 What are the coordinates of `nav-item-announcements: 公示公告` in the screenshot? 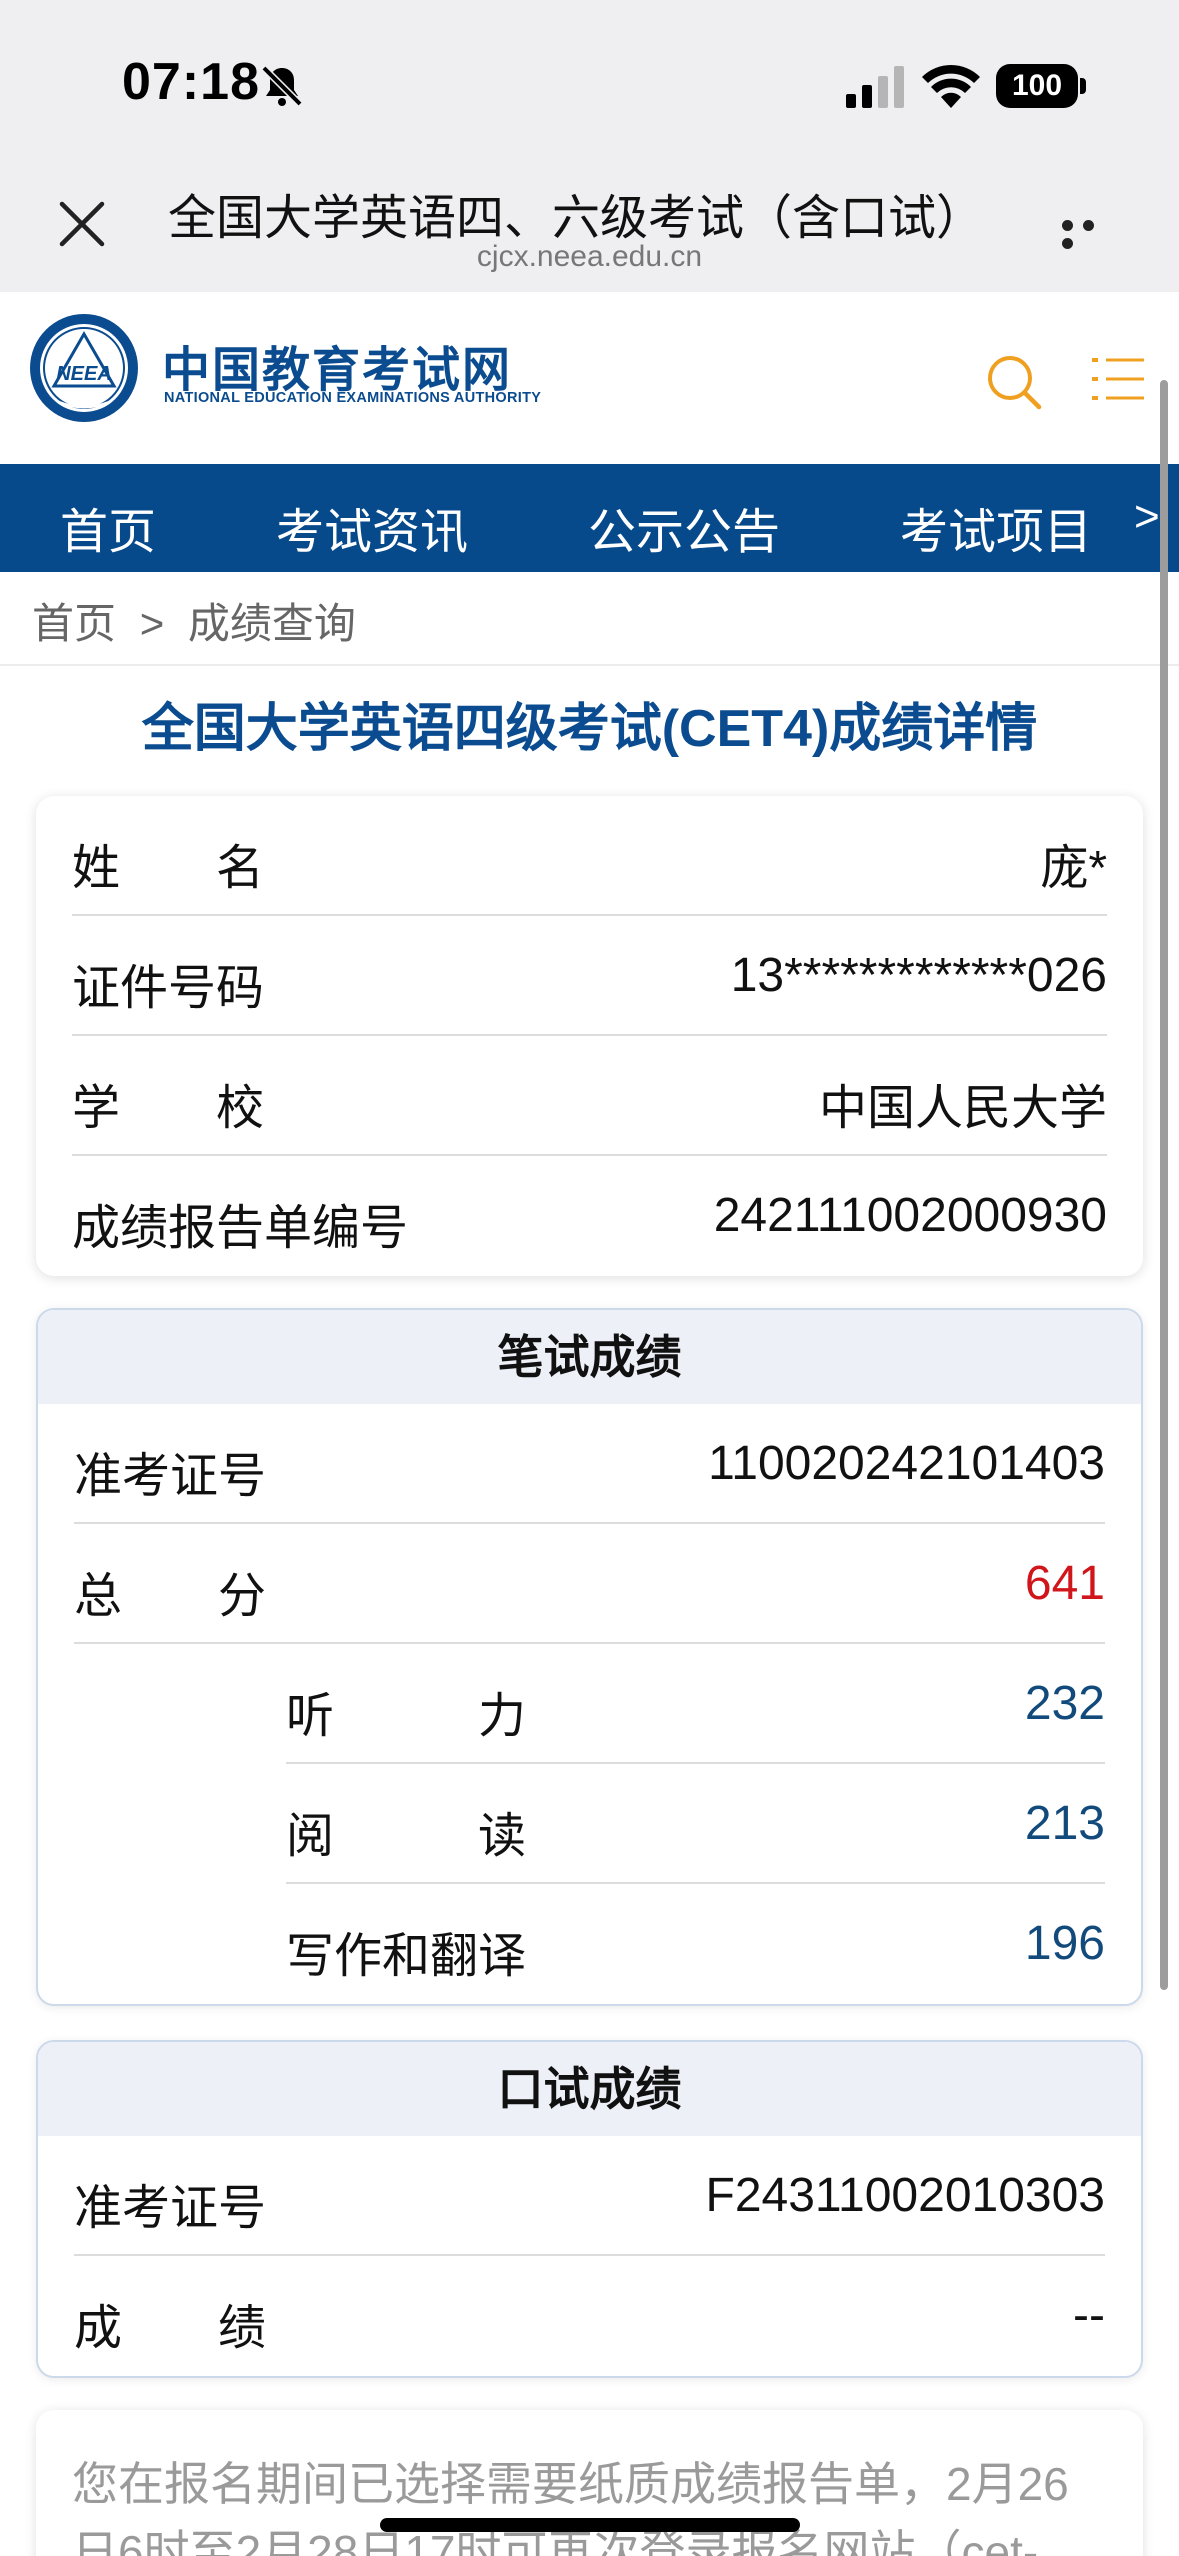 It's located at (684, 527).